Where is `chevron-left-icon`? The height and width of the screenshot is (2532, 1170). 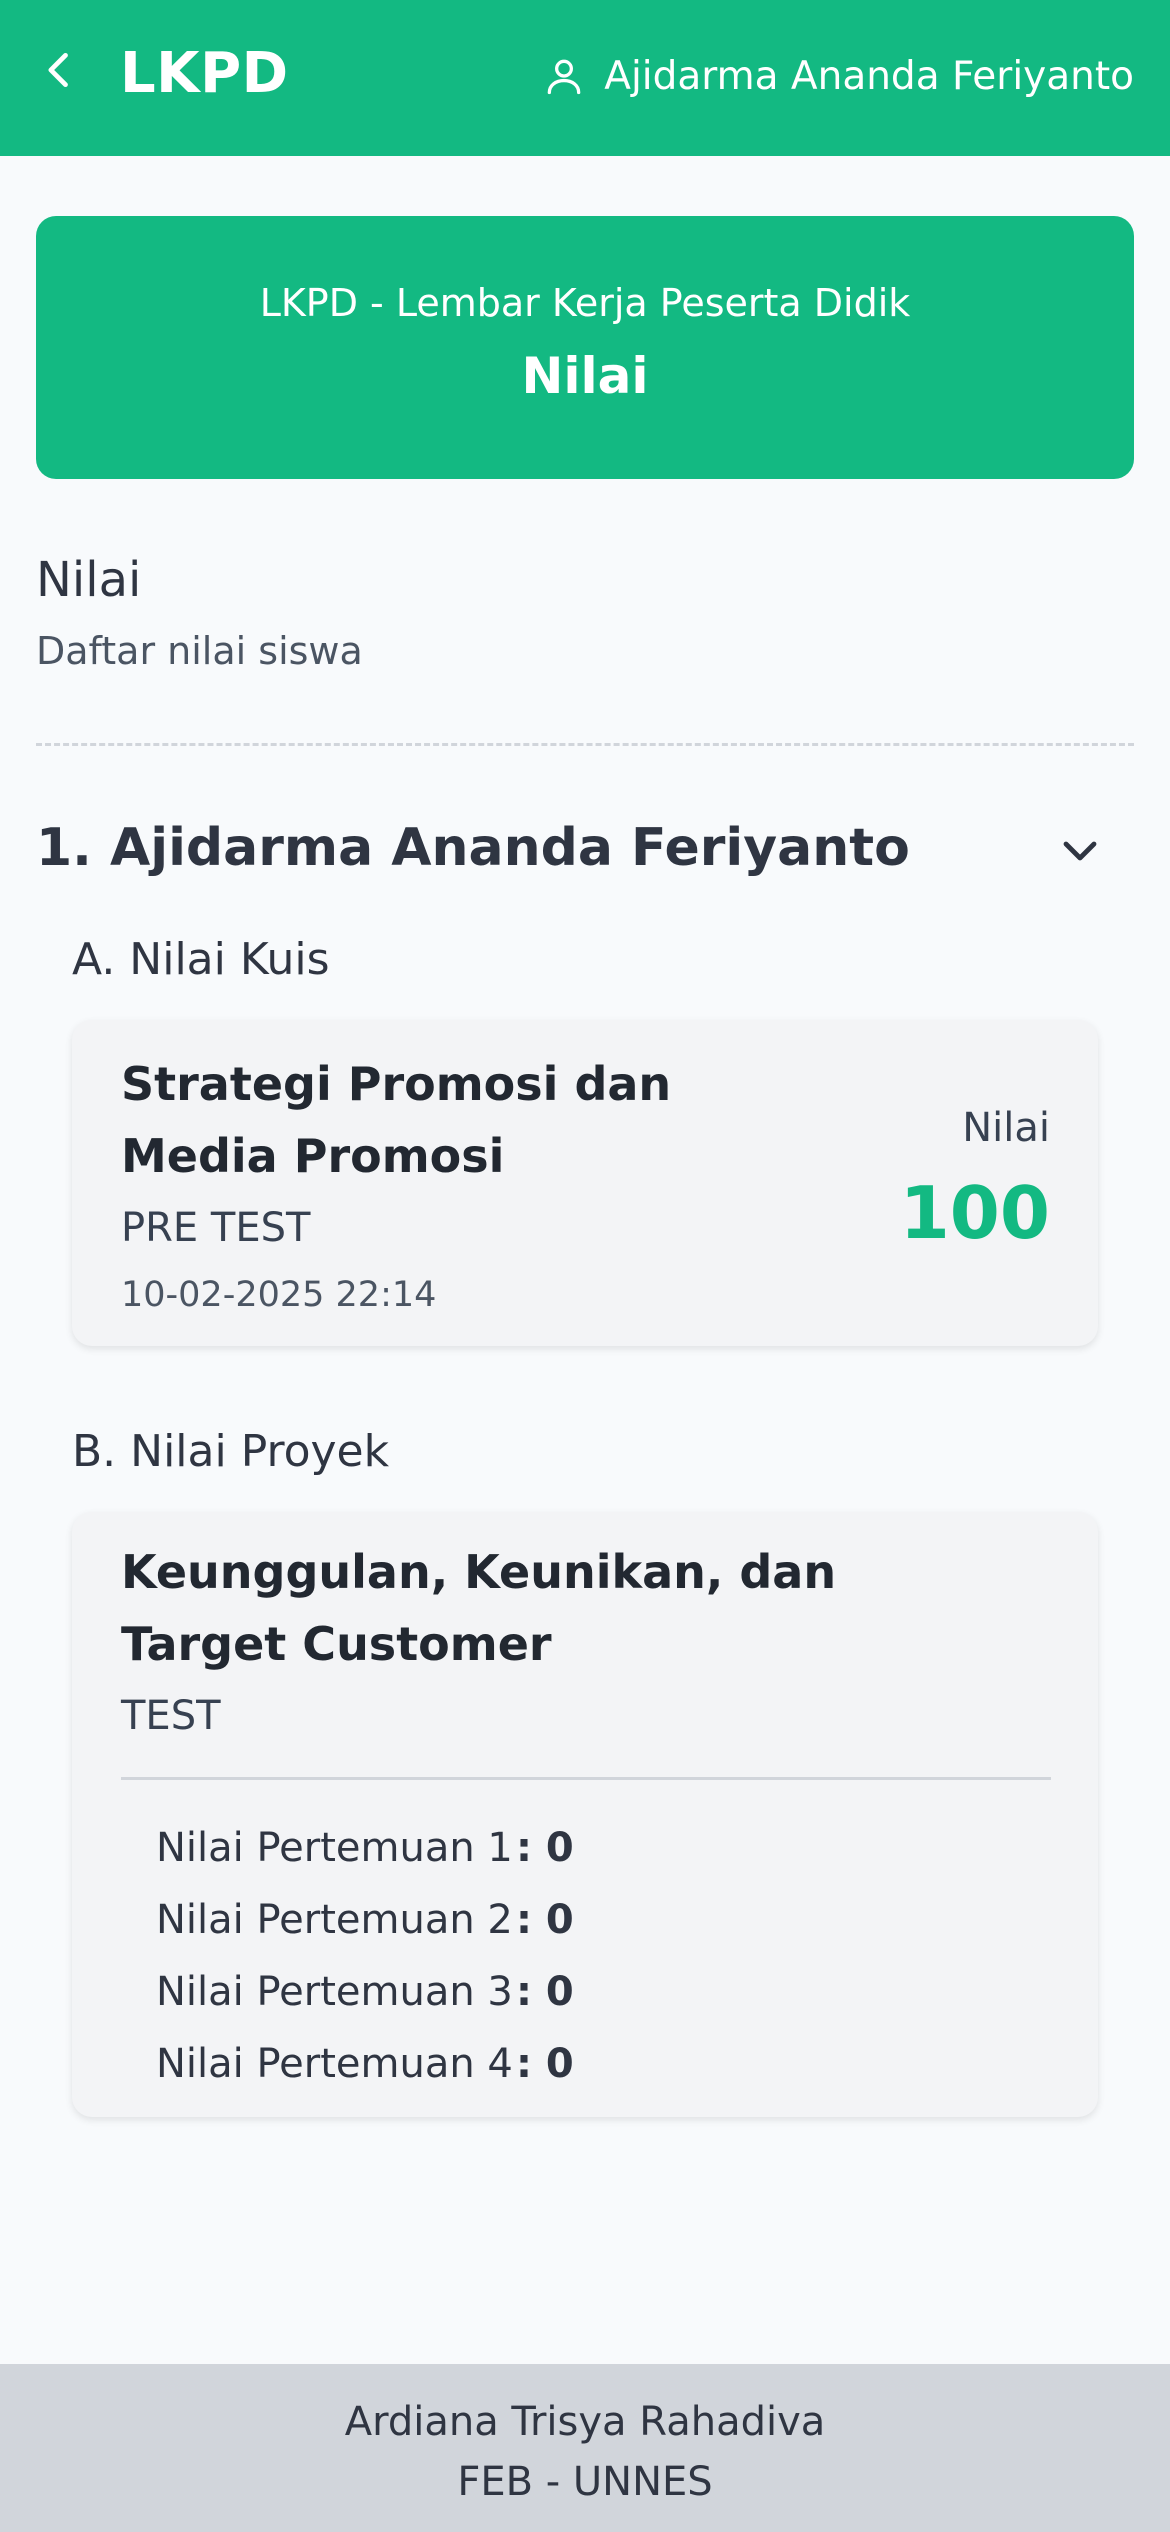 chevron-left-icon is located at coordinates (58, 70).